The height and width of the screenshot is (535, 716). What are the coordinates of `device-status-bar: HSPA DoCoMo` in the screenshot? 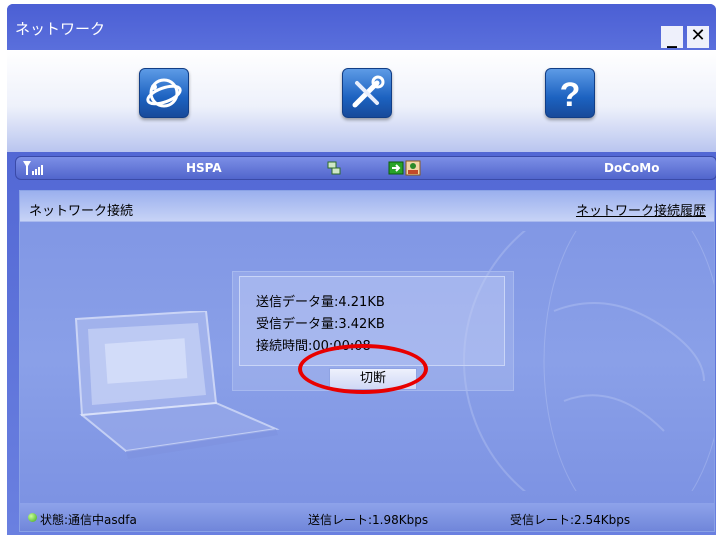 It's located at (365, 168).